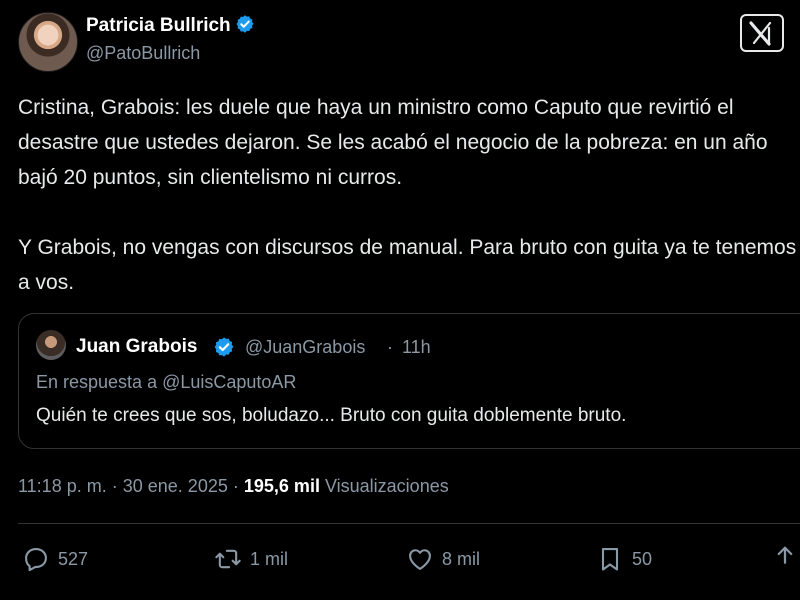  What do you see at coordinates (143, 53) in the screenshot?
I see `author-handle: @PatoBullrich` at bounding box center [143, 53].